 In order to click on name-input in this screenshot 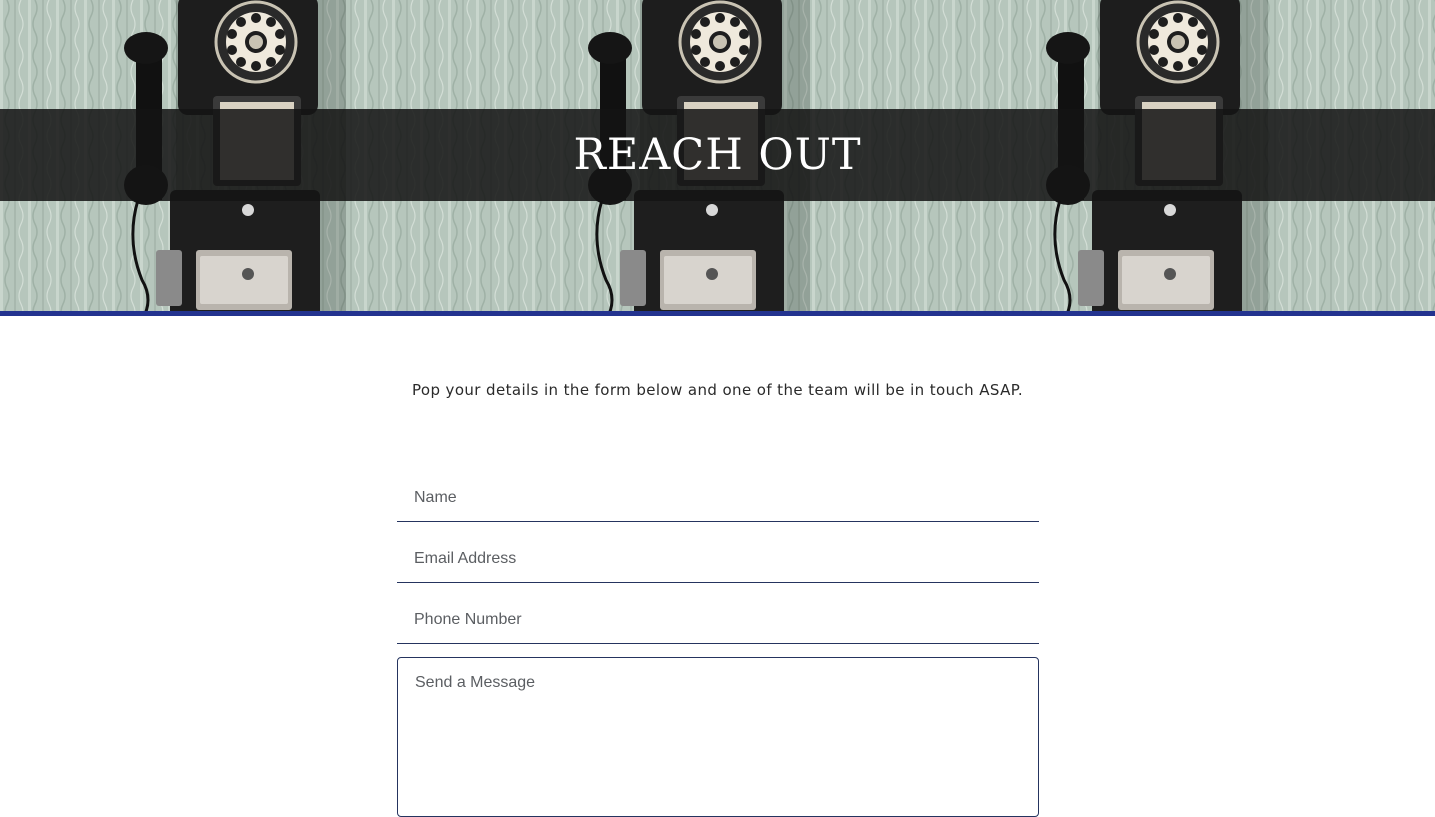, I will do `click(718, 498)`.